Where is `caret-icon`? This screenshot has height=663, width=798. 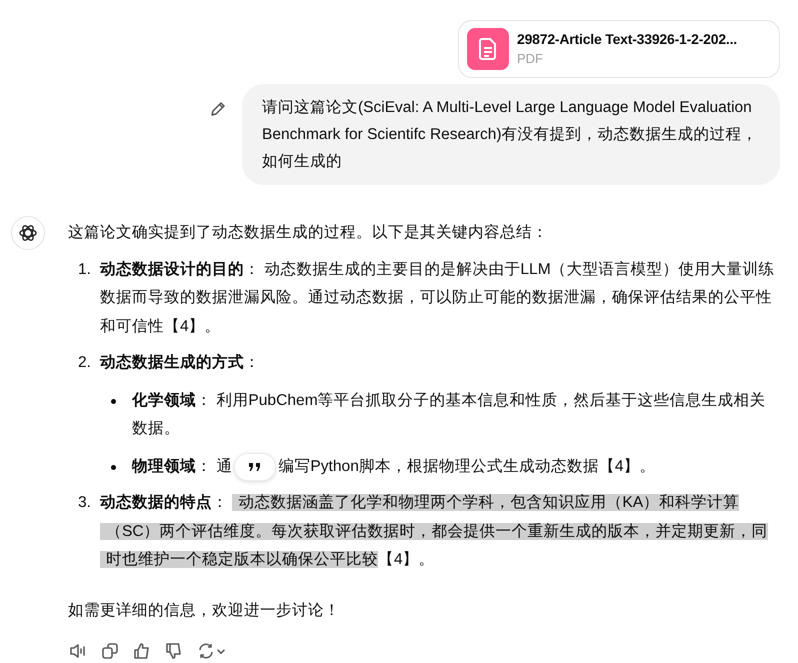 caret-icon is located at coordinates (221, 651).